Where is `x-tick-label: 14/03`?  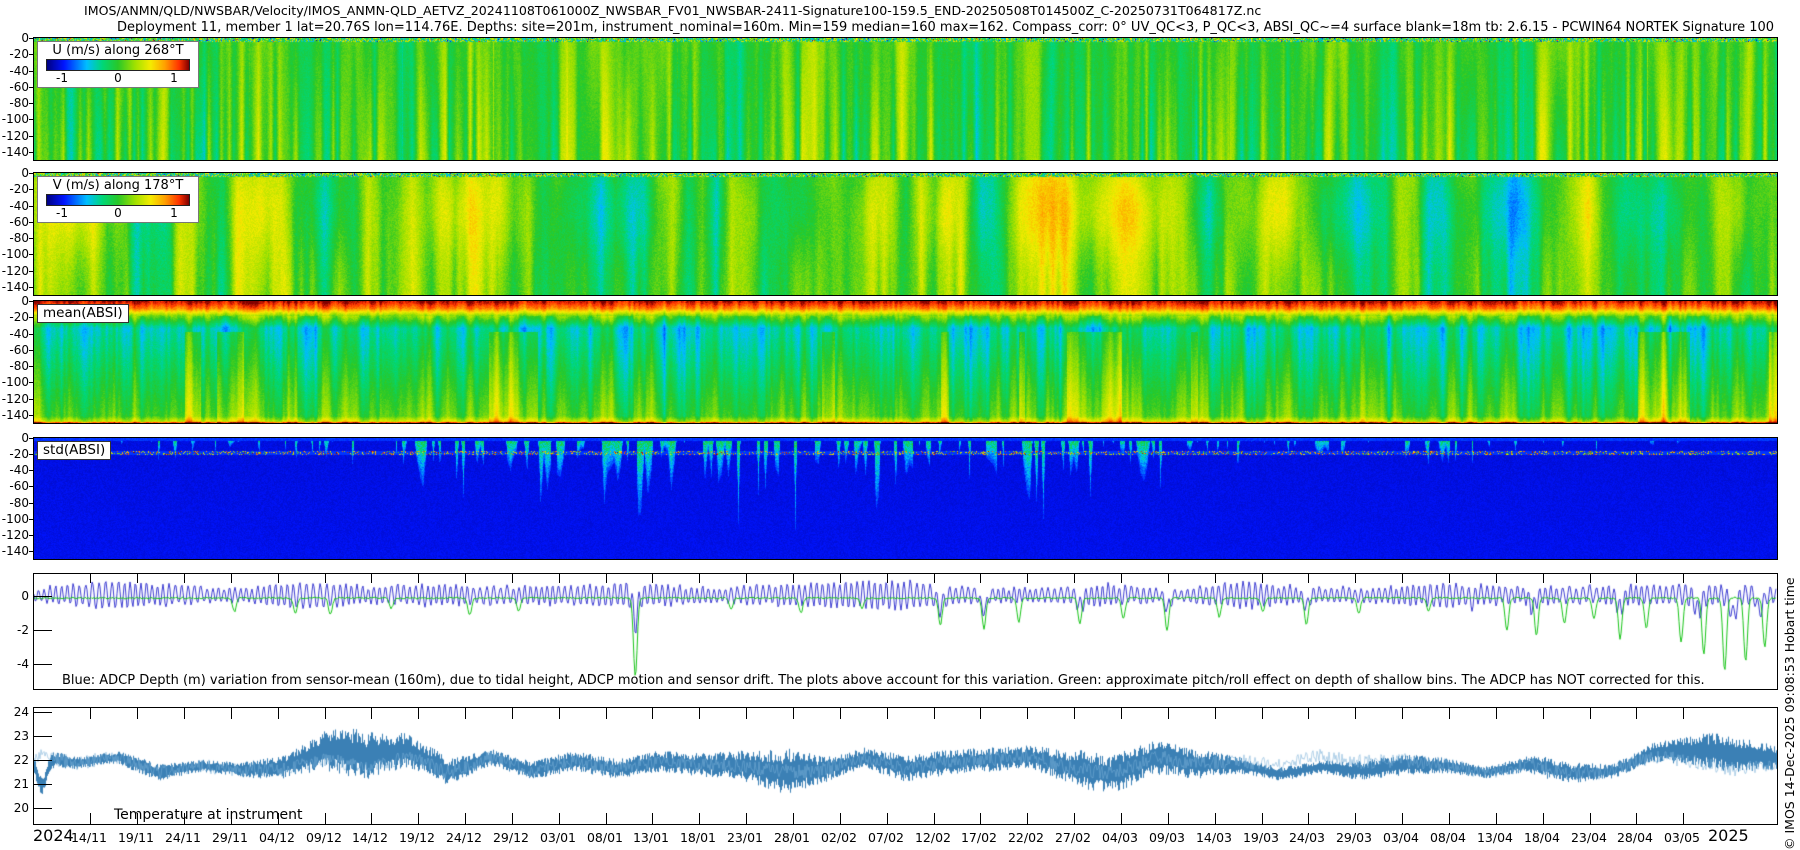
x-tick-label: 14/03 is located at coordinates (1214, 837).